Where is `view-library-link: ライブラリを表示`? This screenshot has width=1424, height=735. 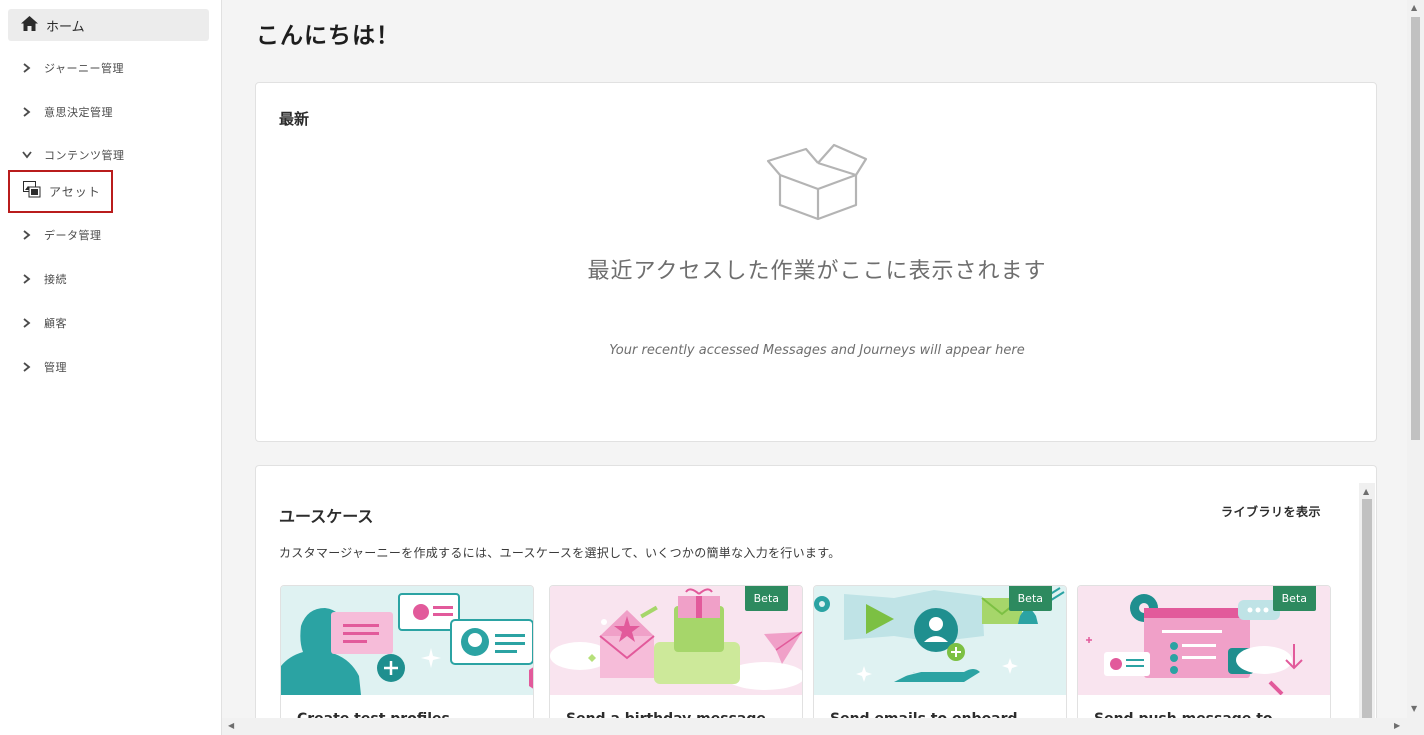 view-library-link: ライブラリを表示 is located at coordinates (1271, 511).